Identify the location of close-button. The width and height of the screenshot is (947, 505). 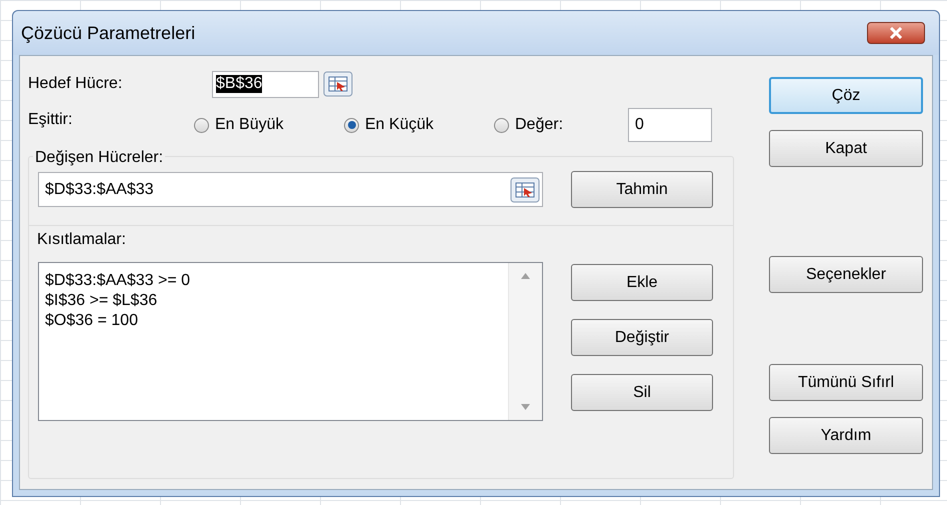
(896, 33).